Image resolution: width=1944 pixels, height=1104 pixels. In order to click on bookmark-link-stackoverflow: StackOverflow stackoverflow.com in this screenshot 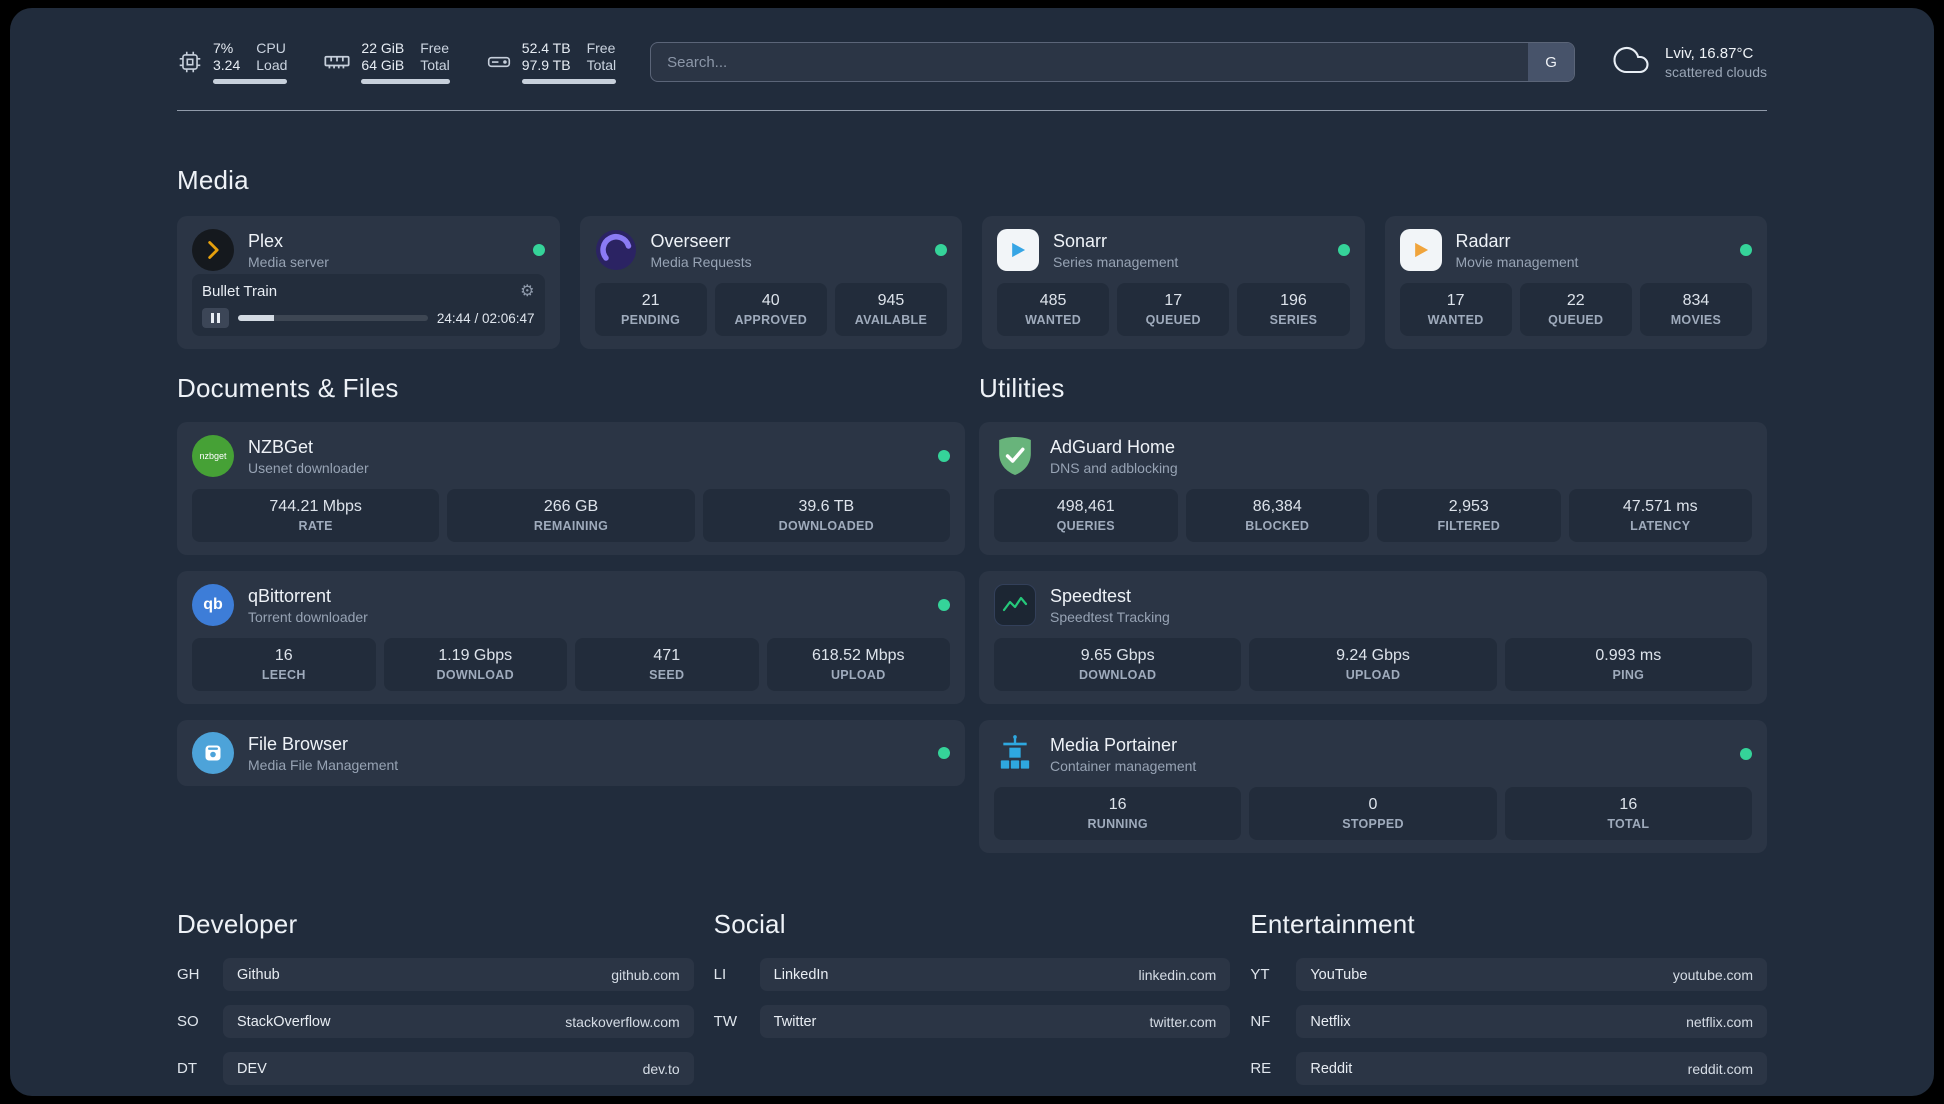, I will do `click(458, 1021)`.